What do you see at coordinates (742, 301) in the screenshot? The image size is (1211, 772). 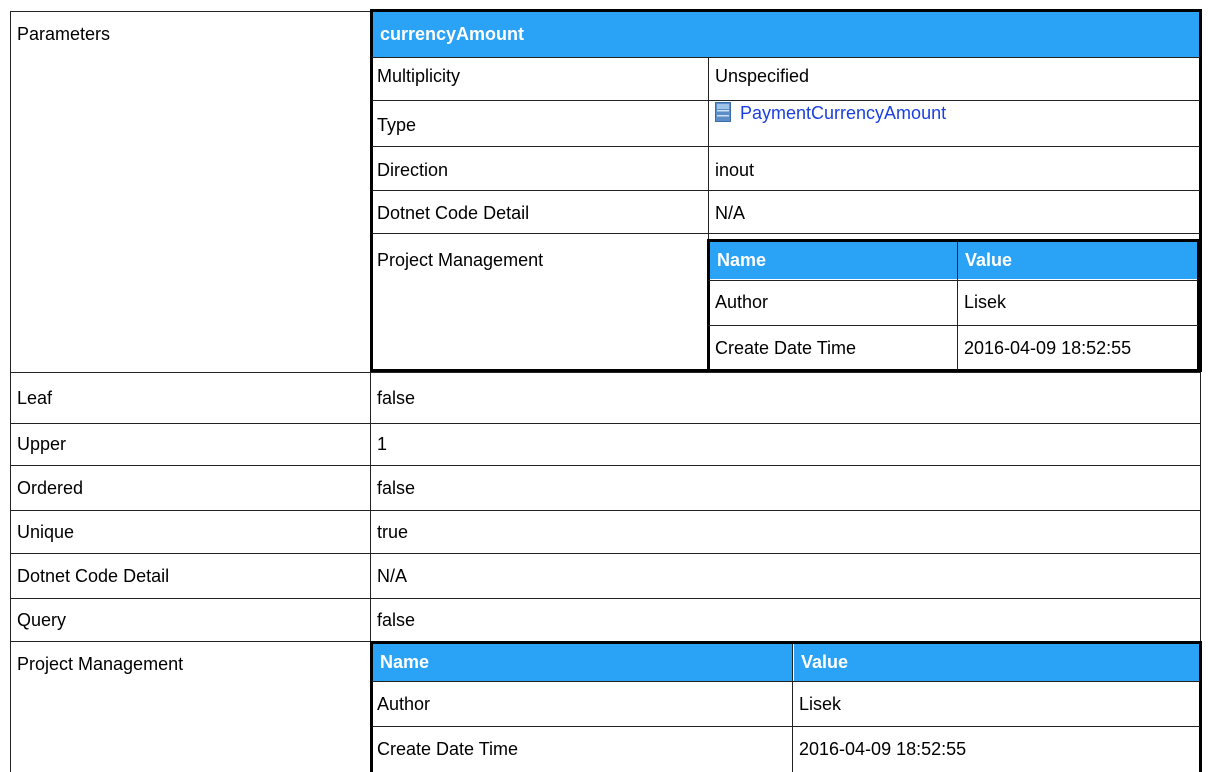 I see `param-pm-author-name: Author` at bounding box center [742, 301].